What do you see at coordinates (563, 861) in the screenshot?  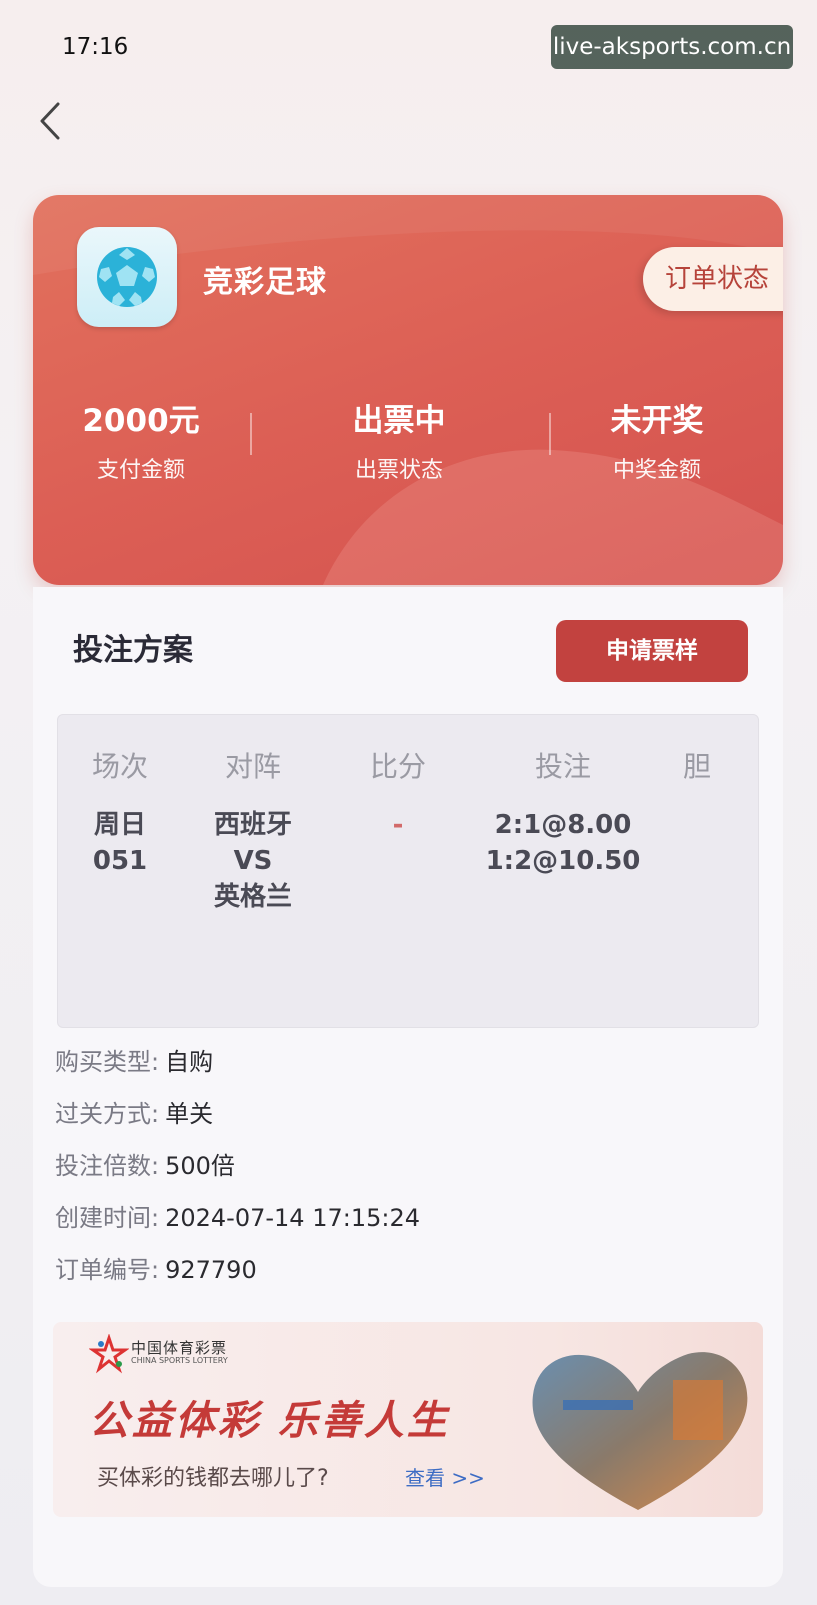 I see `bet-option: 1:2@10.50` at bounding box center [563, 861].